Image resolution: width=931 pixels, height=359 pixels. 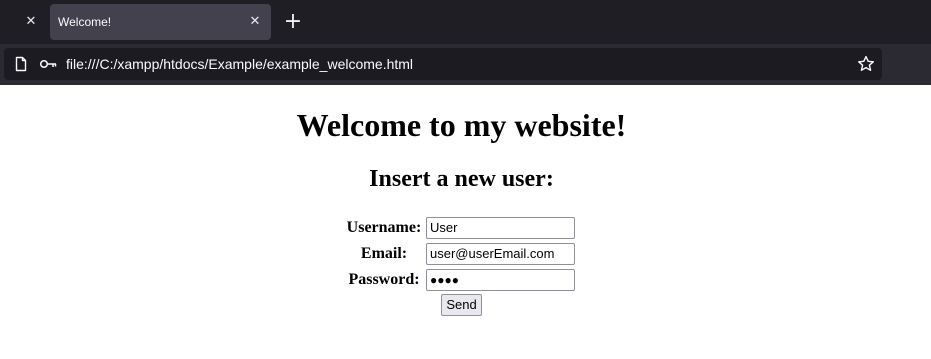 I want to click on tab-welcome: Welcome! ✕, so click(x=160, y=22).